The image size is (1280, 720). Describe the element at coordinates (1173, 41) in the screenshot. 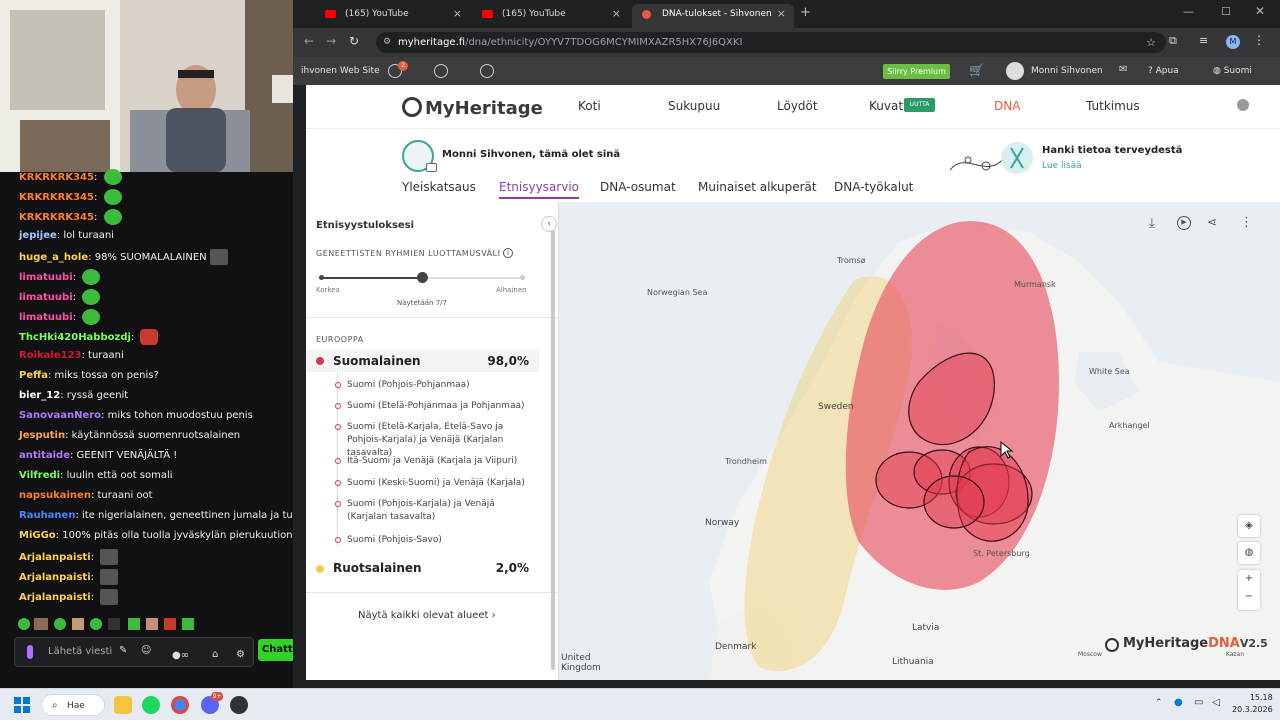

I see `extensions-icon: ⧉` at that location.